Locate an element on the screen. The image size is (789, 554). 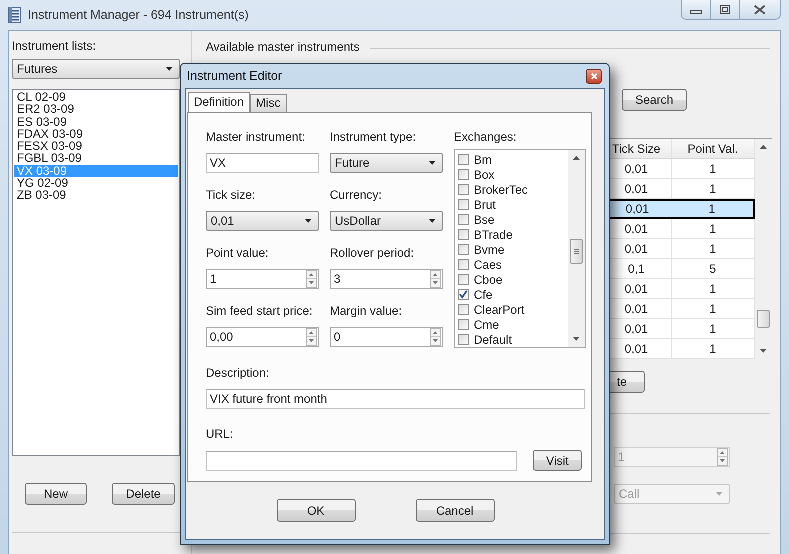
checkbox-label: Bvme is located at coordinates (489, 249).